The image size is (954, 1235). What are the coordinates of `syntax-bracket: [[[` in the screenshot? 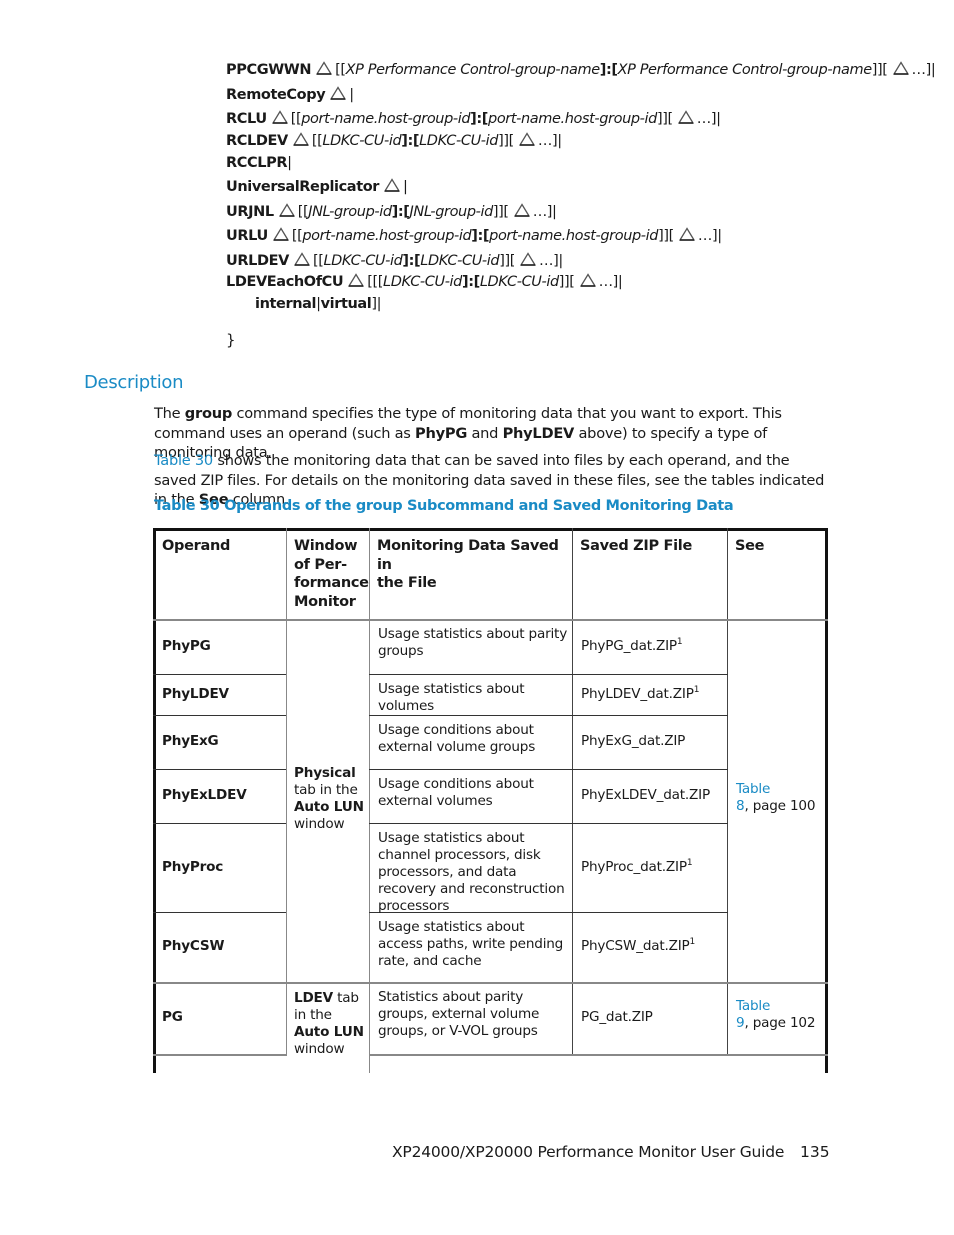 It's located at (375, 282).